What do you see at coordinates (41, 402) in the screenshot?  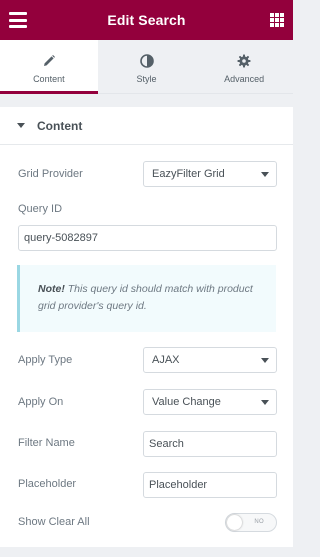 I see `apply-on-label: Apply On` at bounding box center [41, 402].